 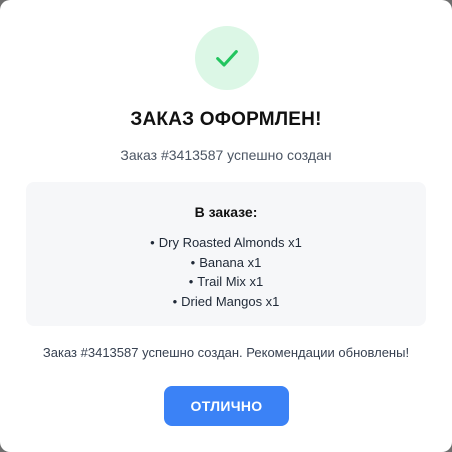 I want to click on modal-title: ЗАКАЗ ОФОРМЛЕН!, so click(x=226, y=119).